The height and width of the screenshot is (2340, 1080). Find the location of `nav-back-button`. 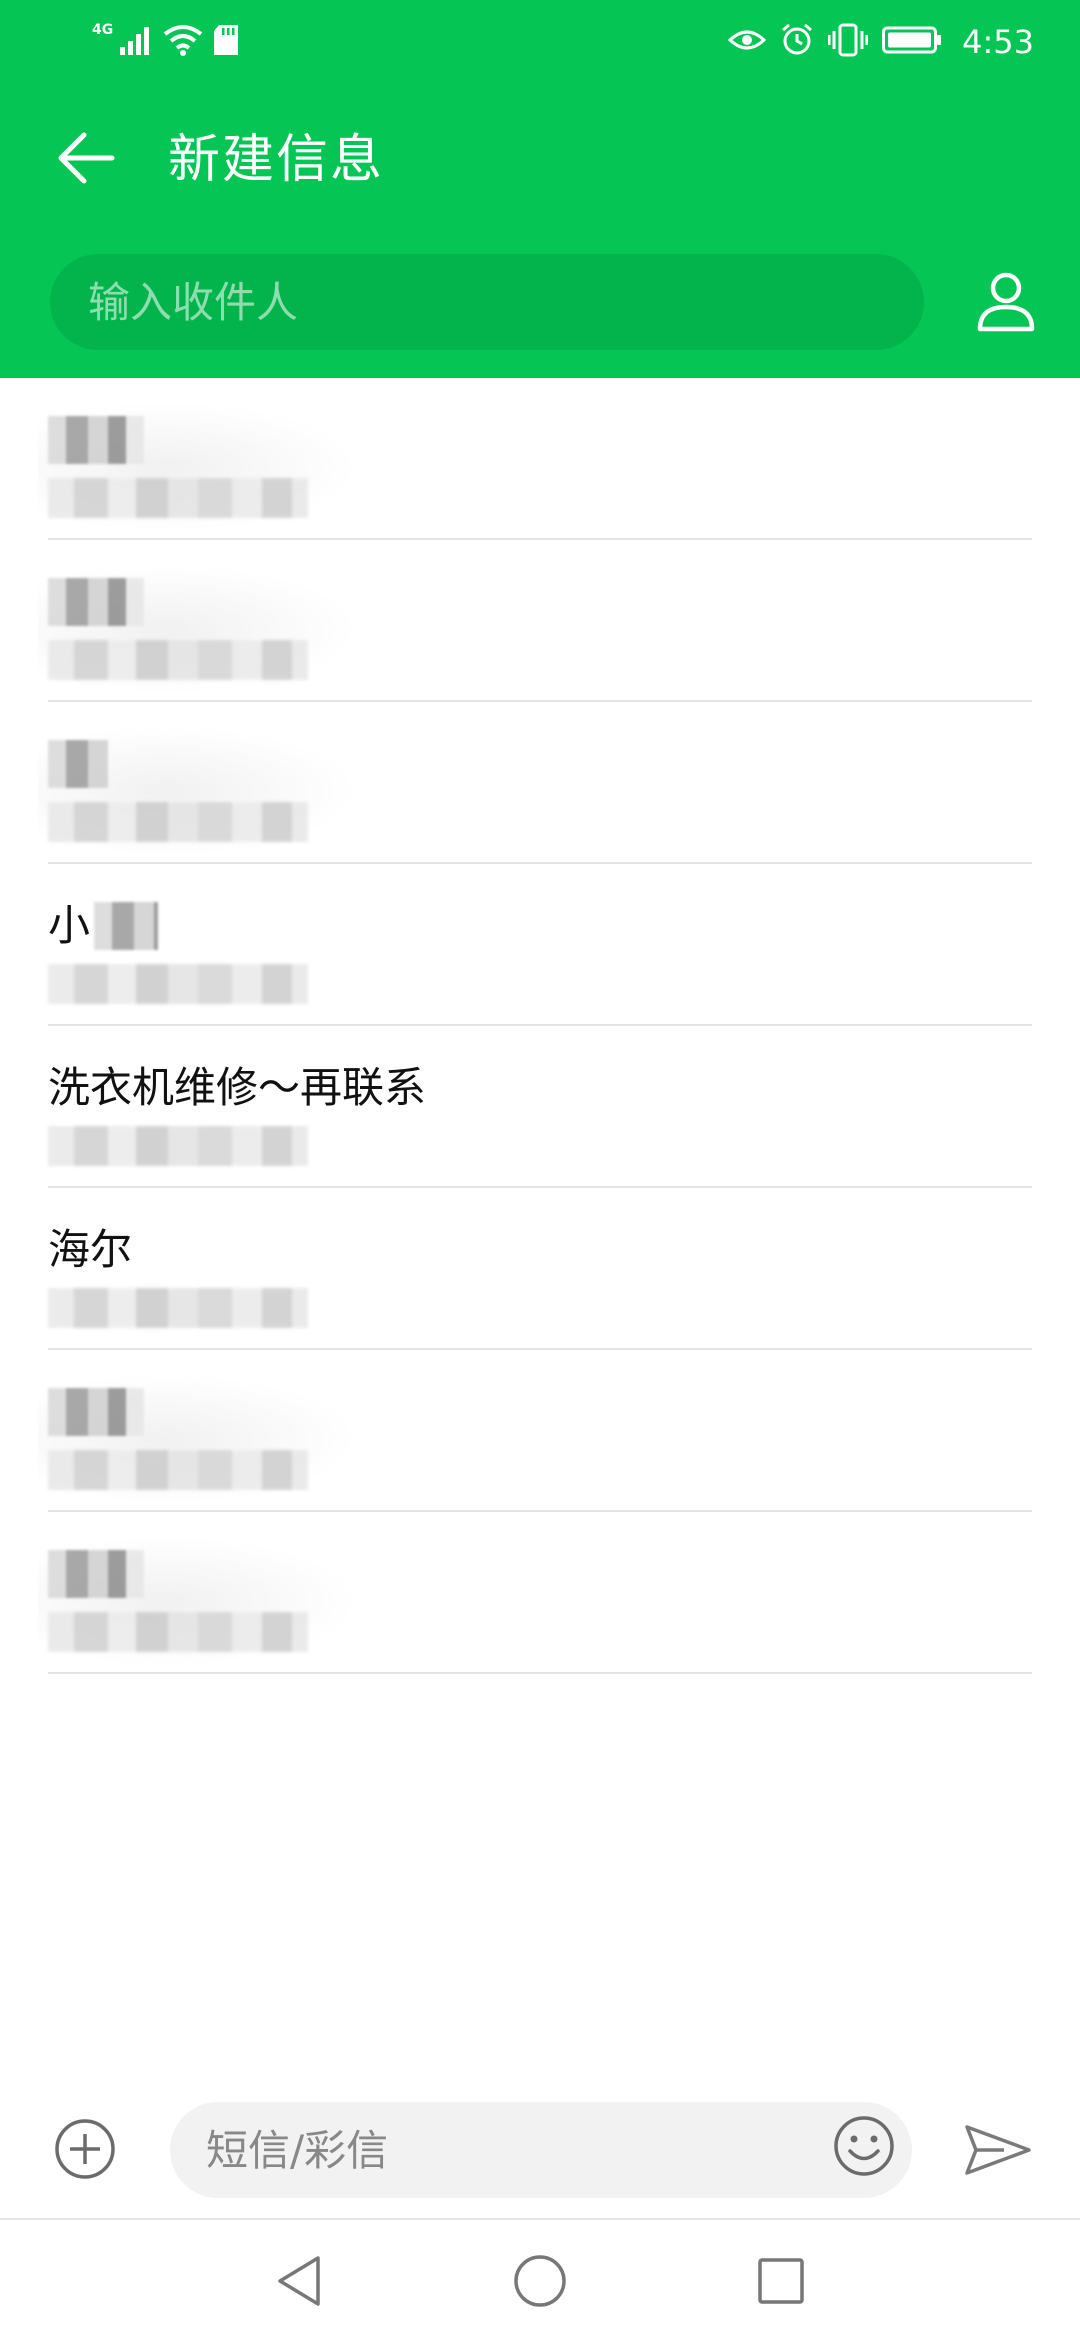

nav-back-button is located at coordinates (299, 2283).